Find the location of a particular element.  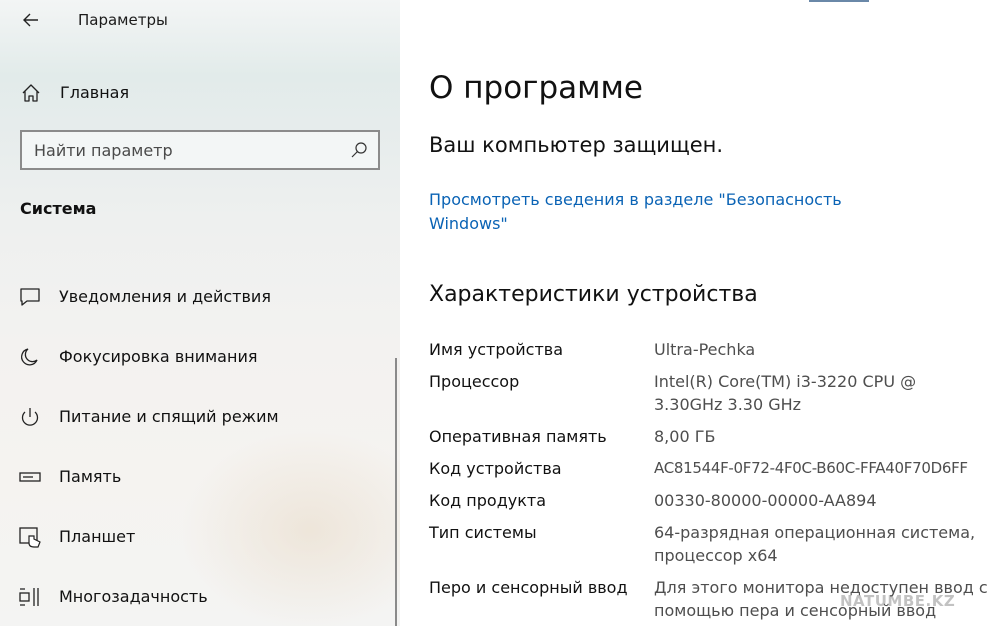

sidebar-item-label: Уведомления и действия is located at coordinates (165, 296).